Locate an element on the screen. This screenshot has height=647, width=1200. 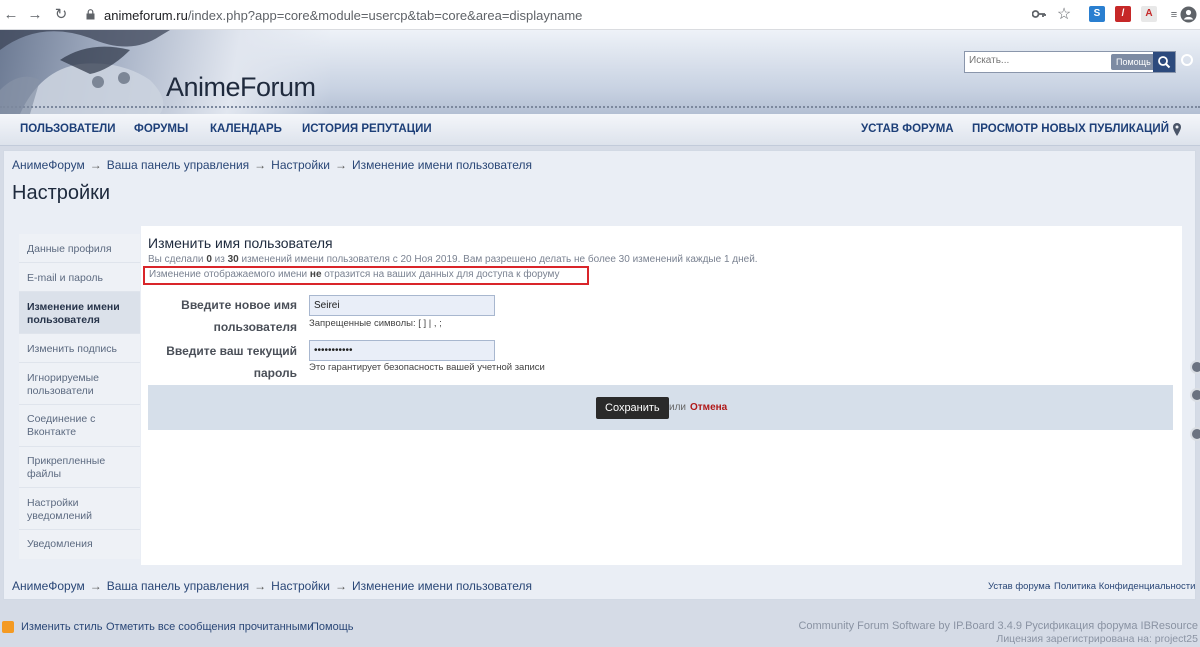
search-icon is located at coordinates (1164, 62).